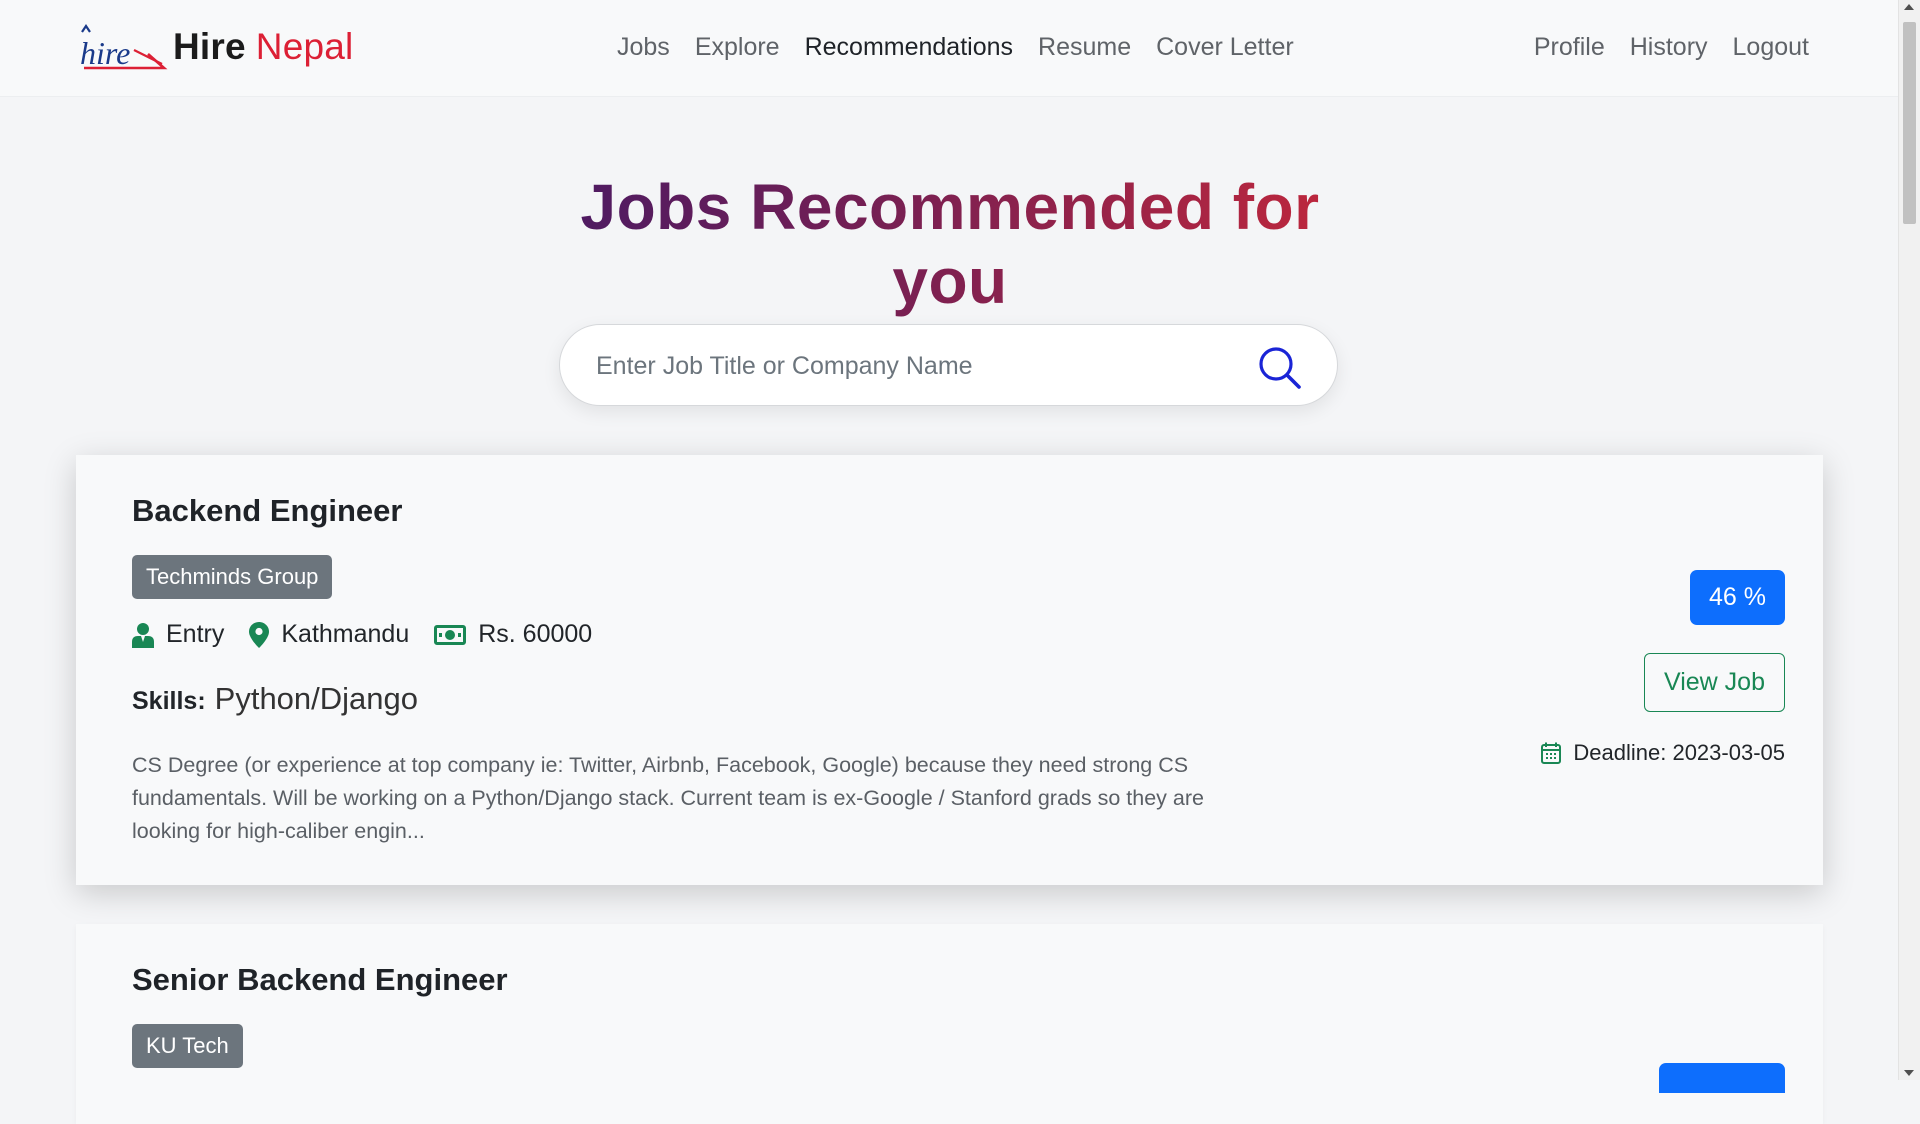 Image resolution: width=1920 pixels, height=1124 pixels. I want to click on job-meta: Entry Kathmandu Rs. 60000, so click(374, 634).